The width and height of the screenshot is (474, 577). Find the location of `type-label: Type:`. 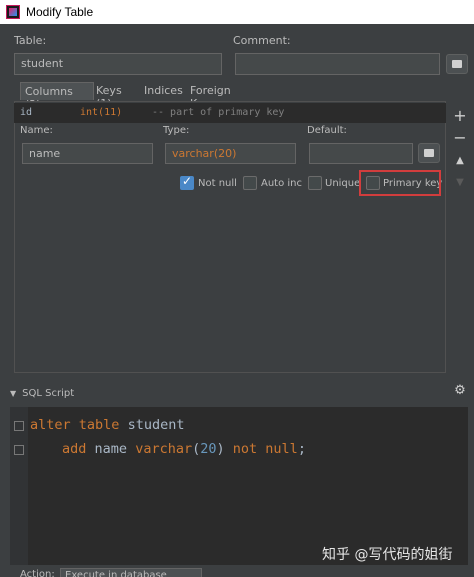

type-label: Type: is located at coordinates (176, 130).